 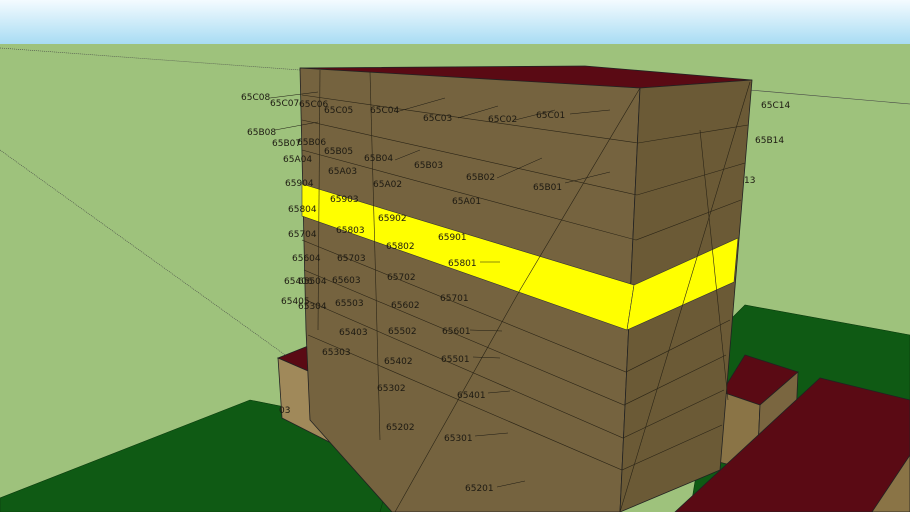 I want to click on tag-65903: 65903, so click(x=344, y=200).